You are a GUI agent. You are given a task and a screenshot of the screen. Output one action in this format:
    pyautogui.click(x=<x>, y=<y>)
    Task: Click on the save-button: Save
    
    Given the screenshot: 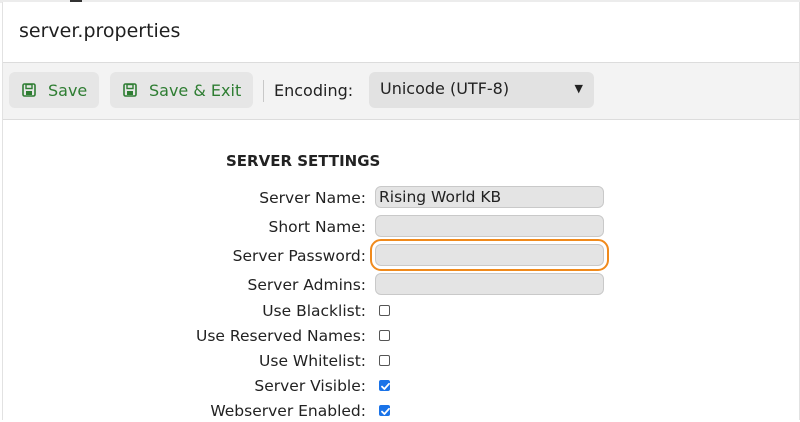 What is the action you would take?
    pyautogui.click(x=54, y=90)
    